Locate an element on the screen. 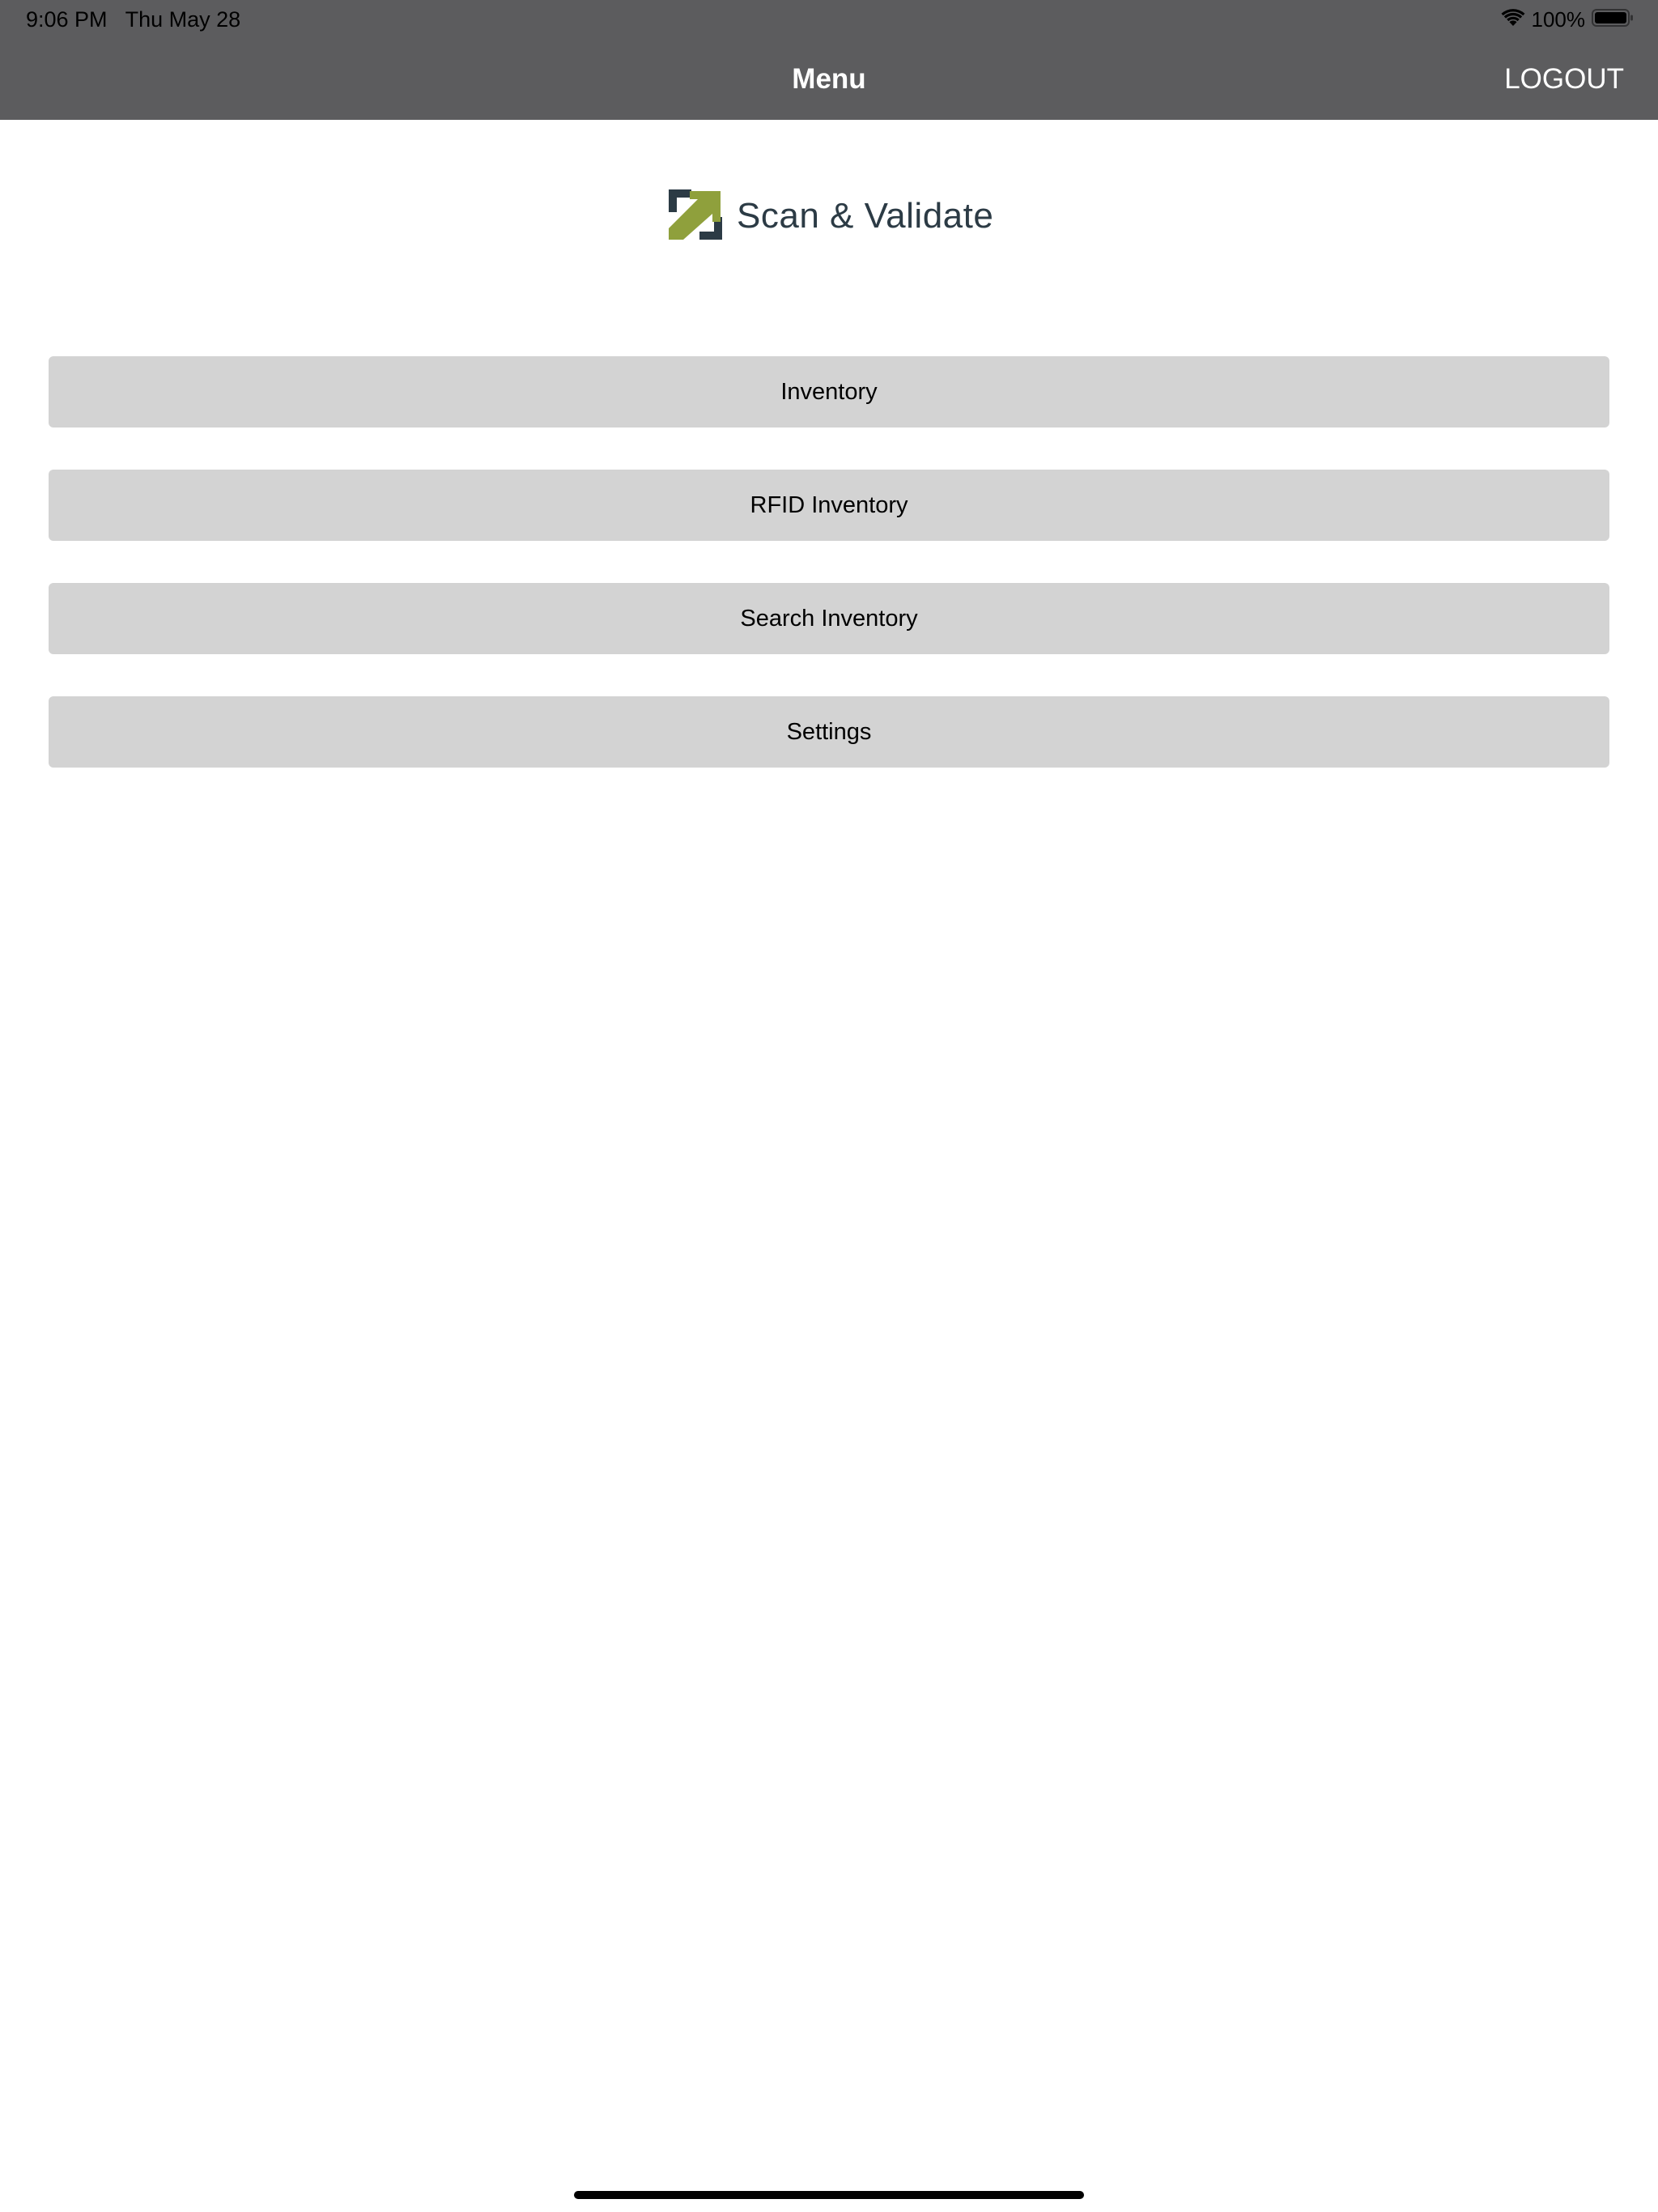  search-inventory-button: Search Inventory is located at coordinates (829, 619).